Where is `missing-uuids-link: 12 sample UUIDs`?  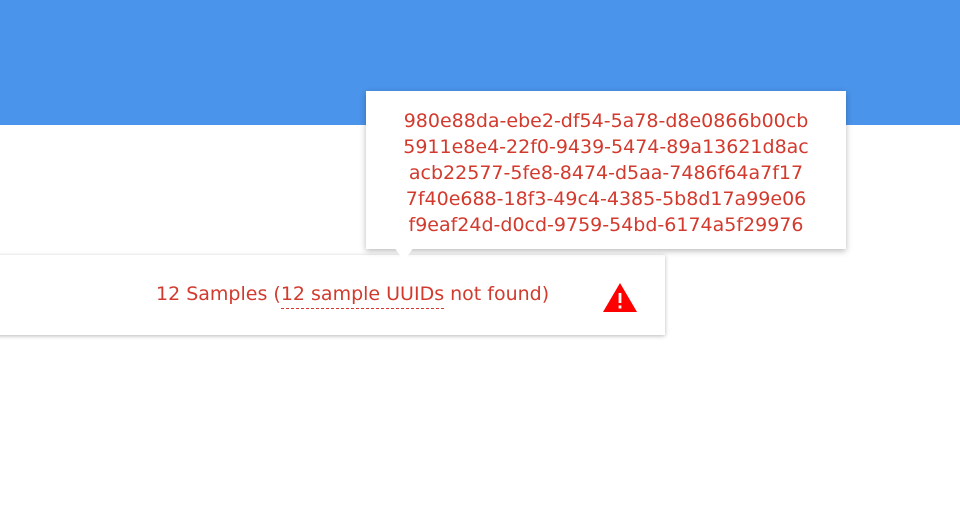
missing-uuids-link: 12 sample UUIDs is located at coordinates (362, 296).